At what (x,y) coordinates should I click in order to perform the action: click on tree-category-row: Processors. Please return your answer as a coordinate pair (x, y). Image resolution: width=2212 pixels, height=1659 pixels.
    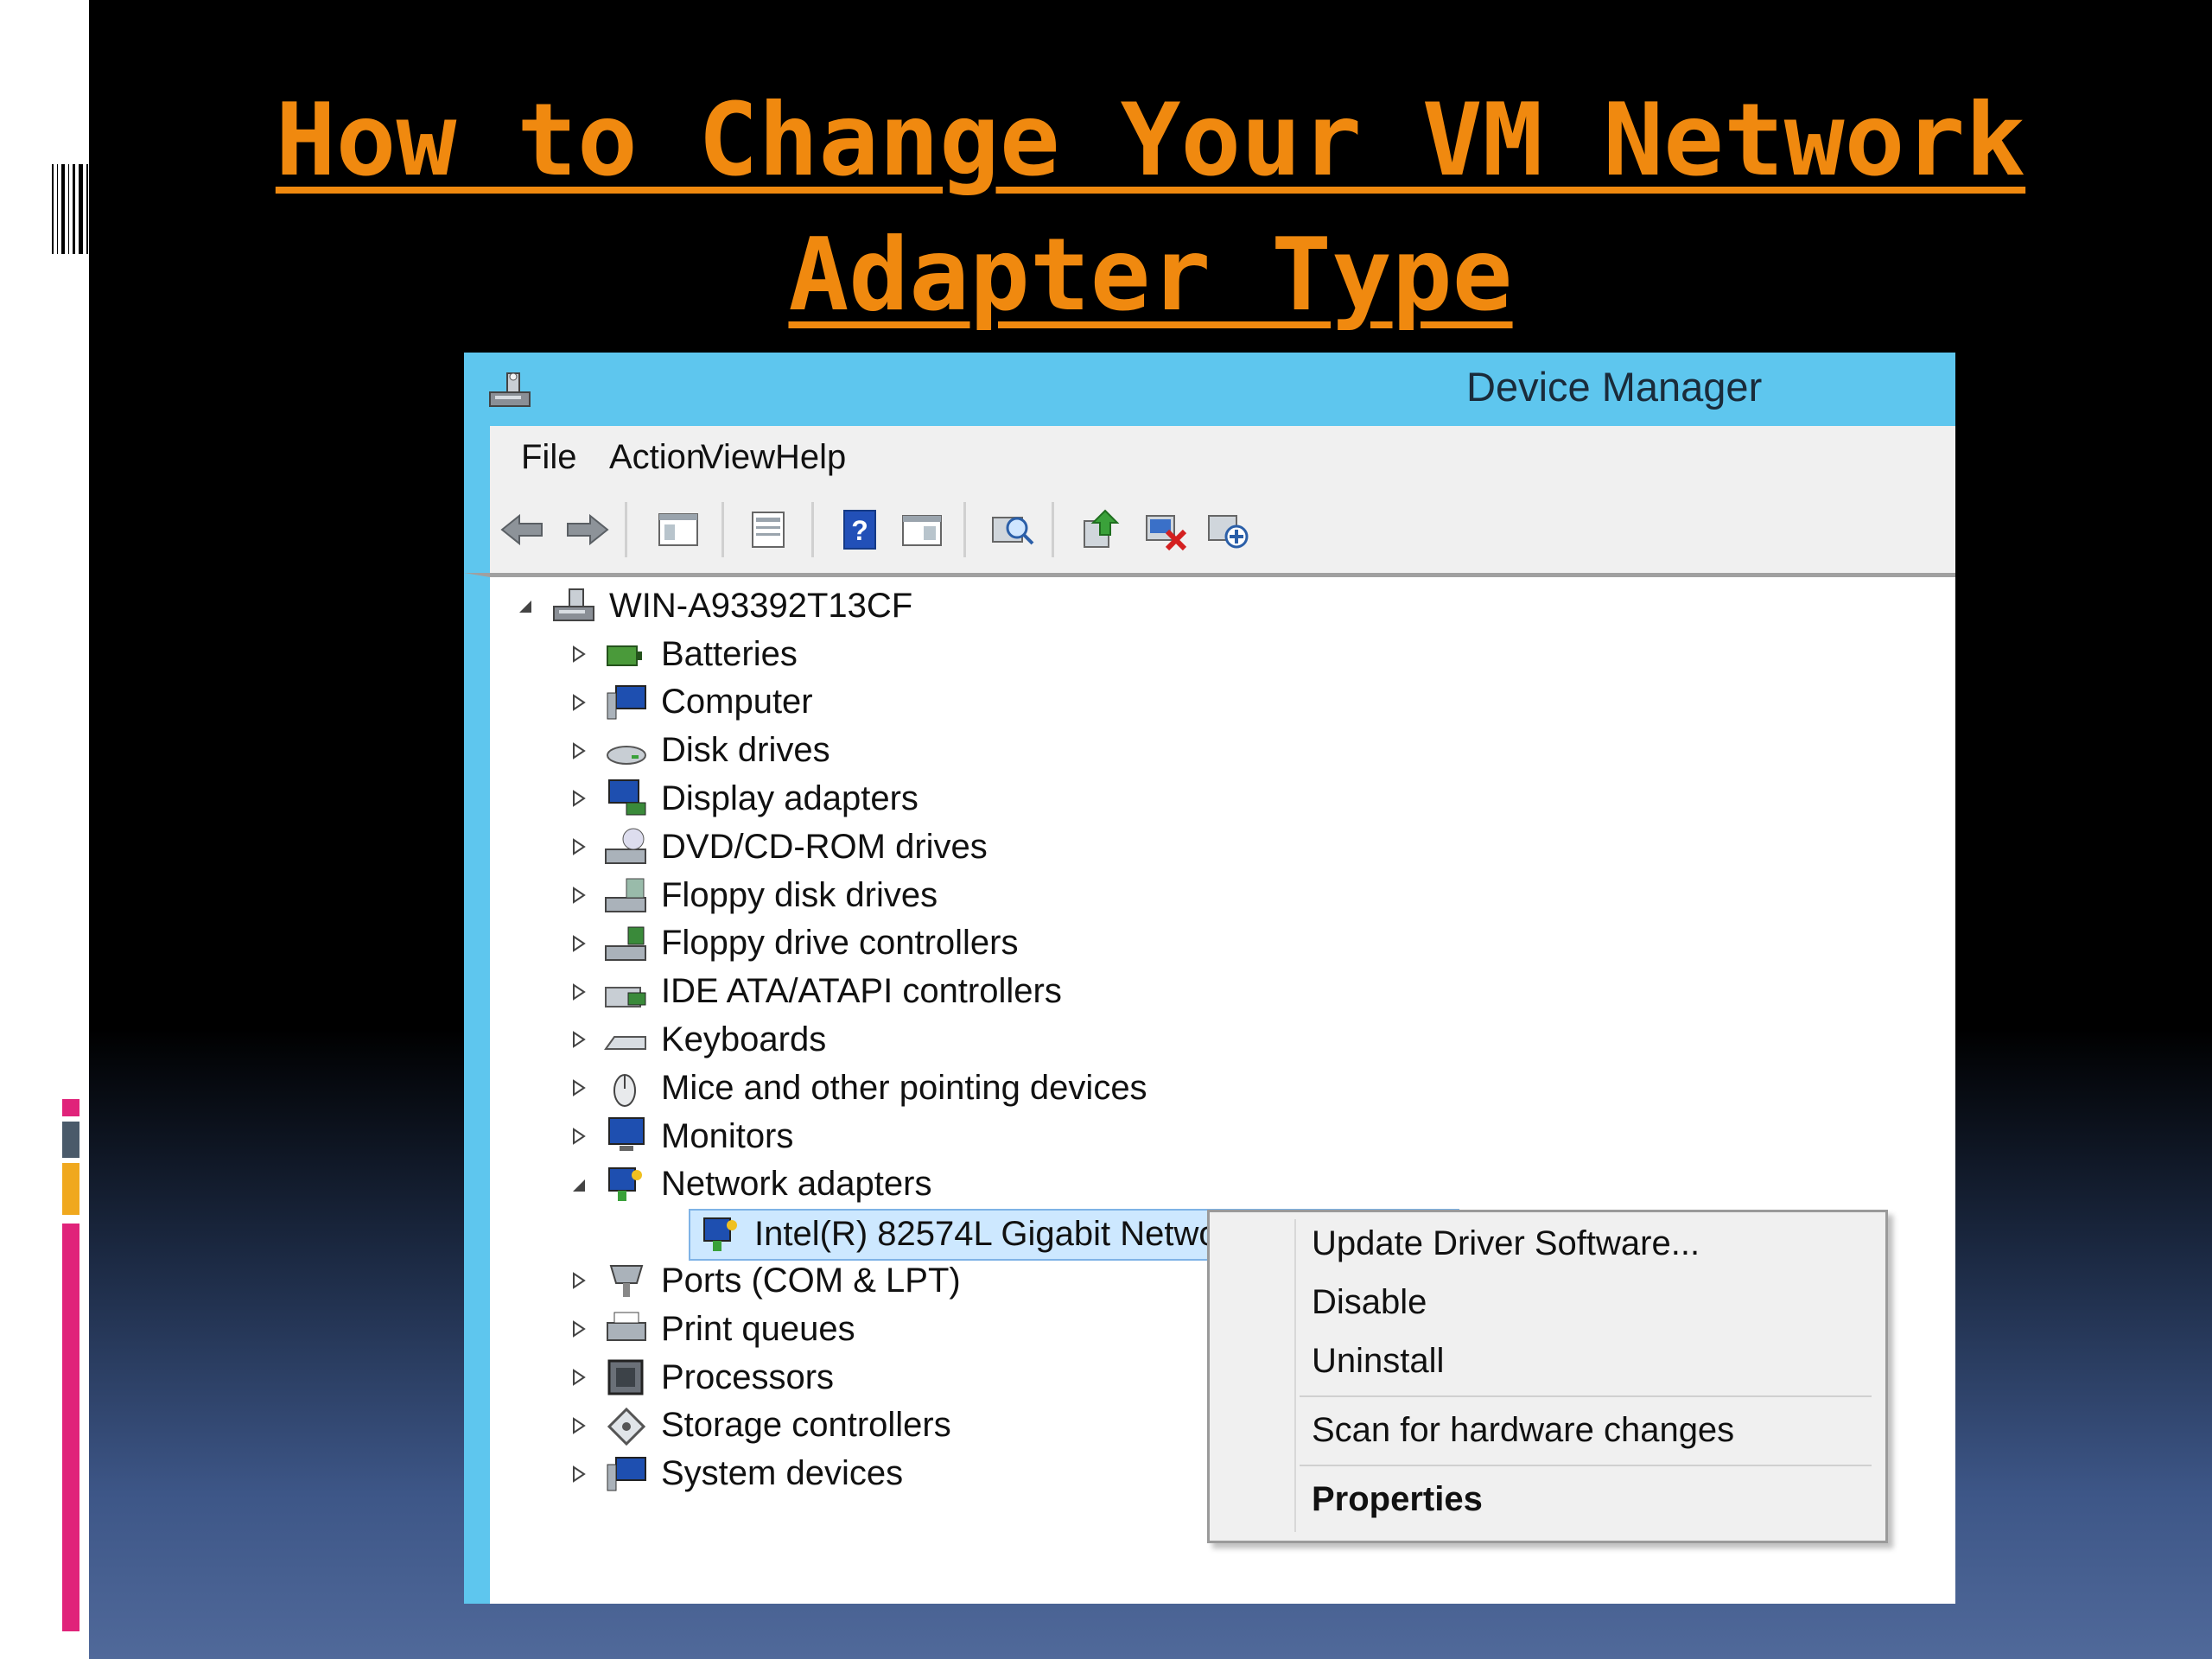
    Looking at the image, I should click on (701, 1377).